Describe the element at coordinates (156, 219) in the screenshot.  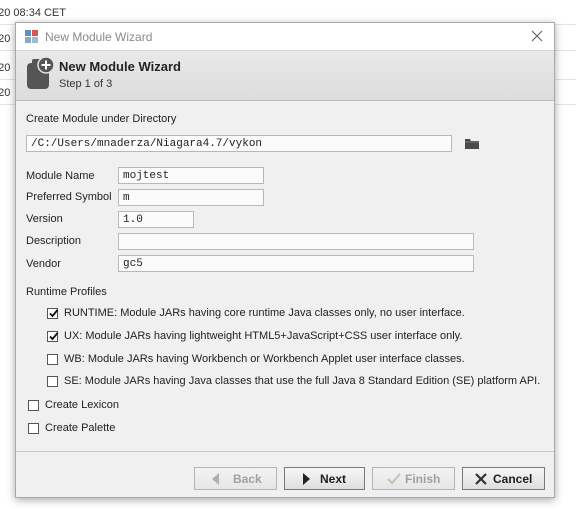
I see `version-field` at that location.